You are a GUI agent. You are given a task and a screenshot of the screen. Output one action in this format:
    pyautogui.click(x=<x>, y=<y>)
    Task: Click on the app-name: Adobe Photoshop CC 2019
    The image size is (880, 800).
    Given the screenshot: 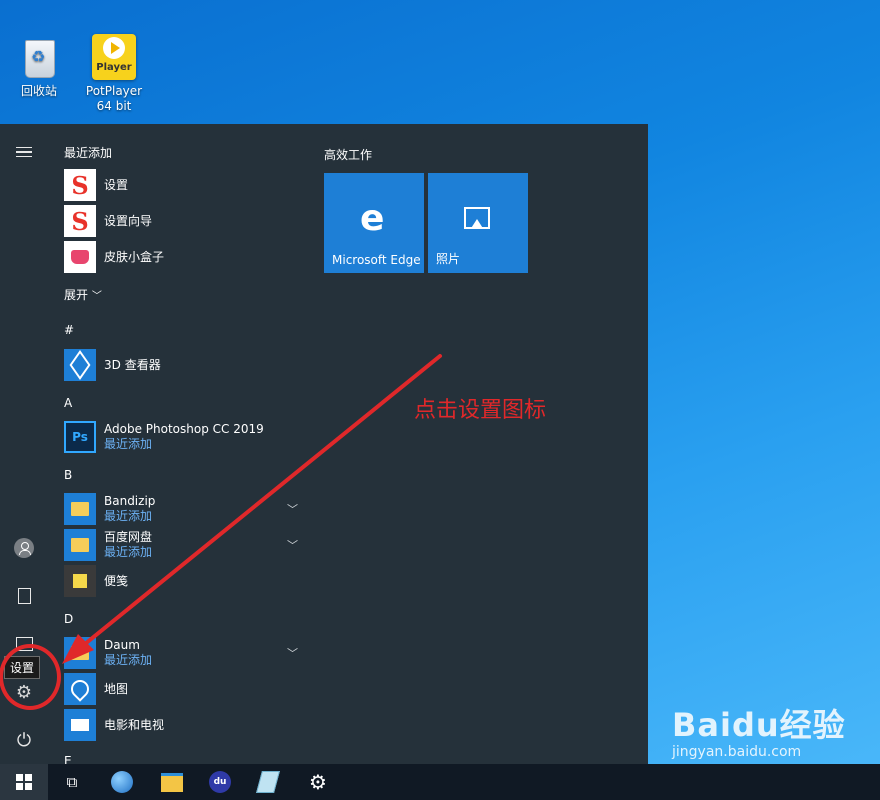 What is the action you would take?
    pyautogui.click(x=184, y=429)
    